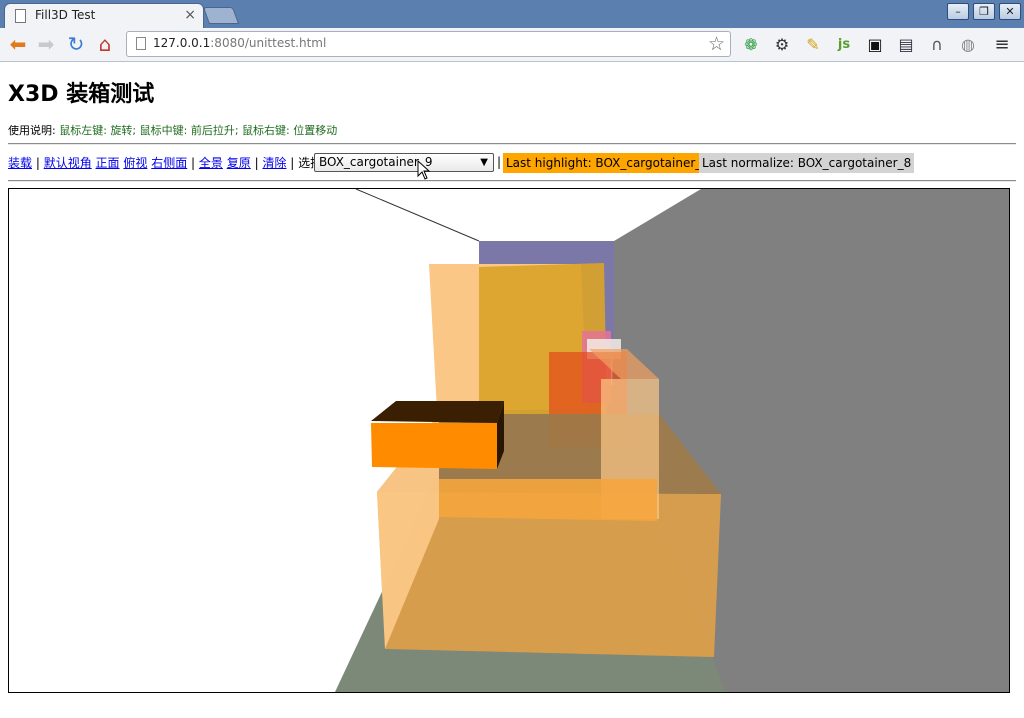  What do you see at coordinates (240, 43) in the screenshot?
I see `url-text: 127.0.0.1:8080/unittest.html` at bounding box center [240, 43].